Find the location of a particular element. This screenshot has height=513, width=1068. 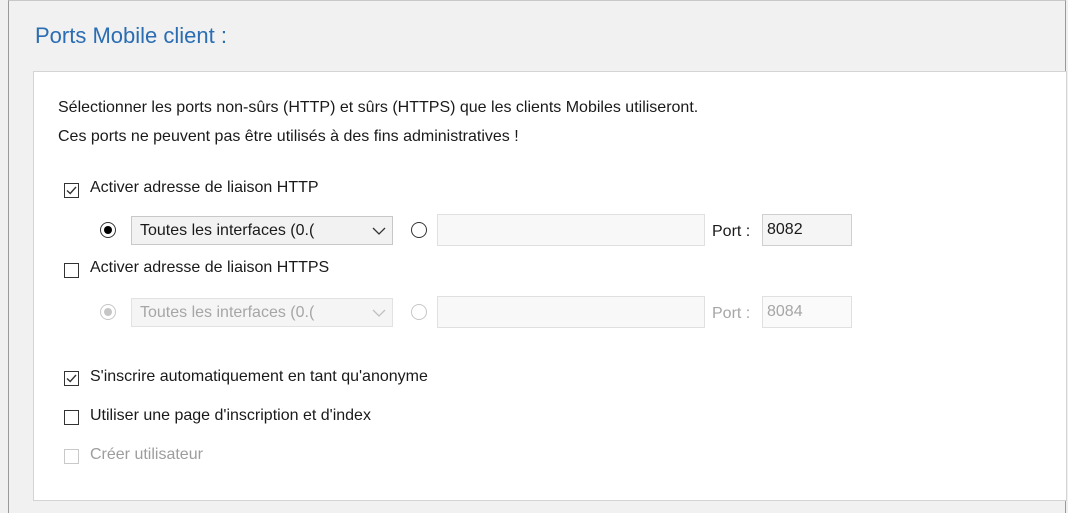

https-specific-address-radio is located at coordinates (419, 312).